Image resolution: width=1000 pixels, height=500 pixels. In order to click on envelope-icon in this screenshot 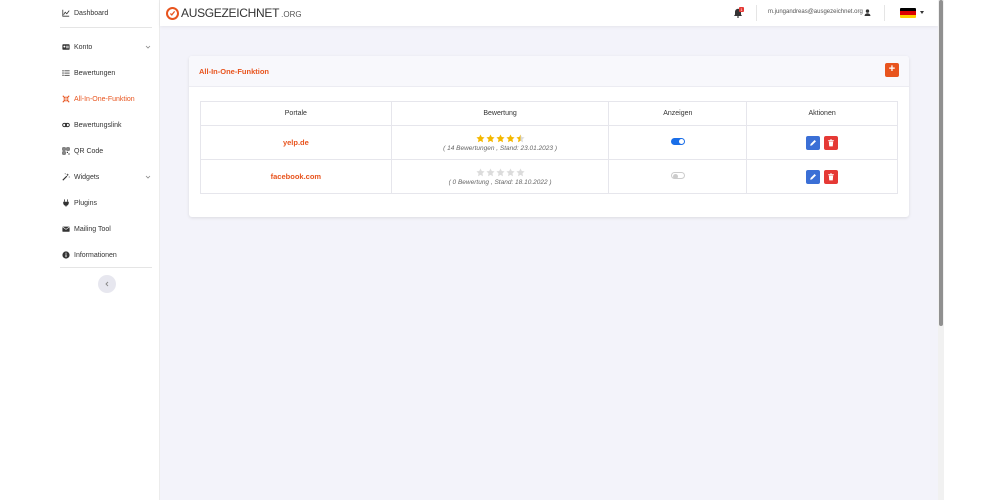, I will do `click(66, 229)`.